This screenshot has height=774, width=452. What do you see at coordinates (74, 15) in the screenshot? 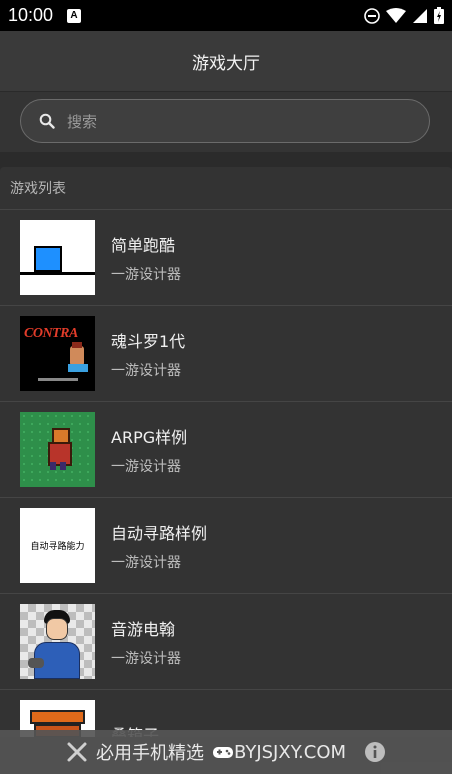
I see `notification-icon: A` at bounding box center [74, 15].